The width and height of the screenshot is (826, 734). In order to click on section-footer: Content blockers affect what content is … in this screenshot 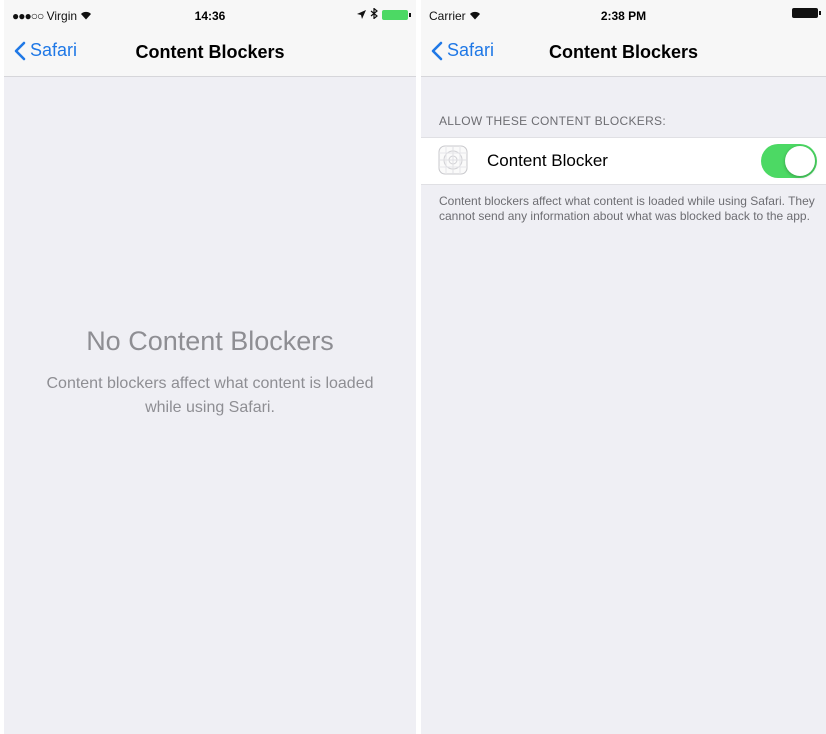, I will do `click(627, 208)`.